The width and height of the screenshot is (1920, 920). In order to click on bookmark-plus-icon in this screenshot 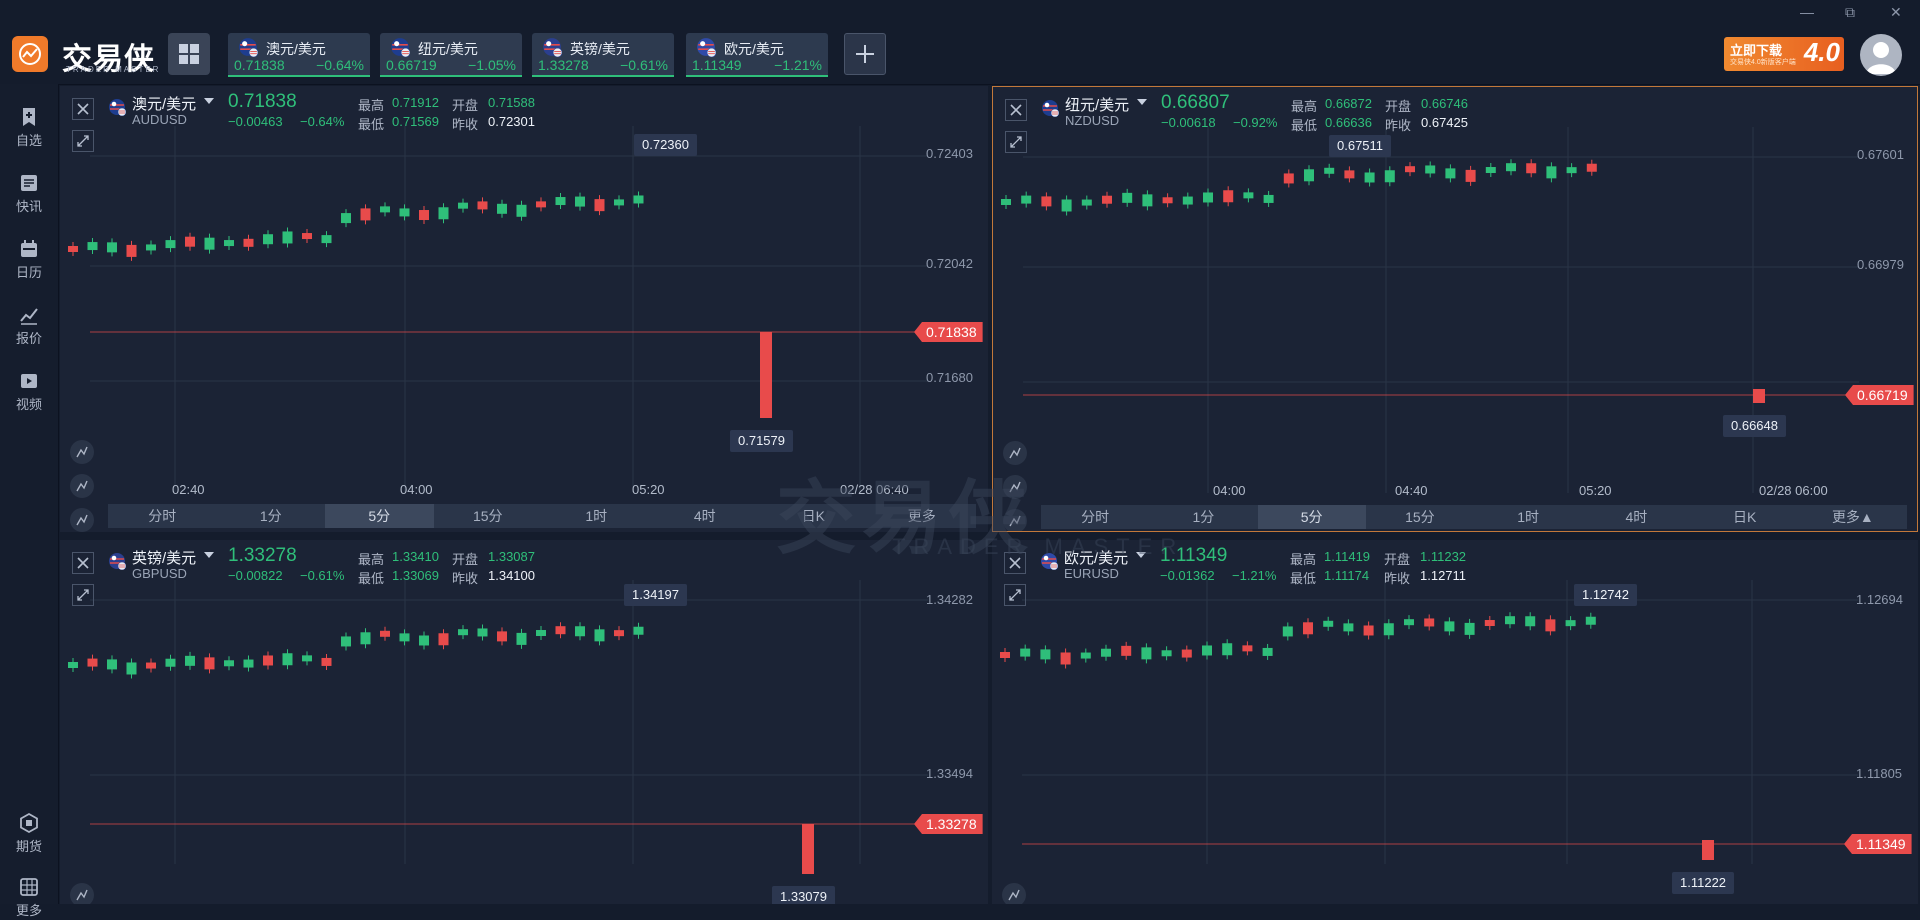, I will do `click(29, 117)`.